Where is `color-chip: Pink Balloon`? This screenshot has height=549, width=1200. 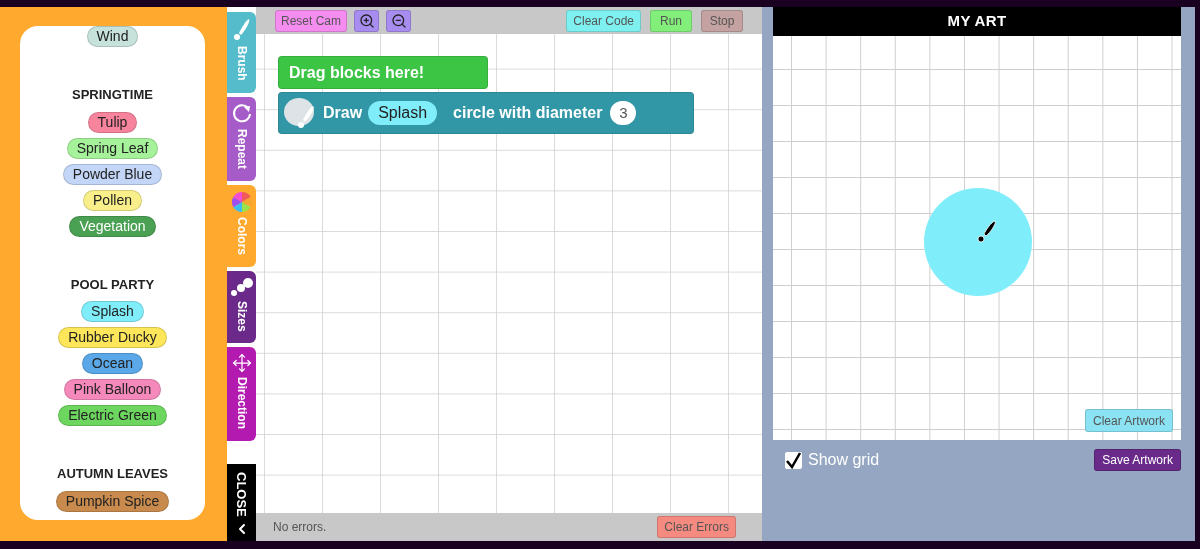 color-chip: Pink Balloon is located at coordinates (112, 389).